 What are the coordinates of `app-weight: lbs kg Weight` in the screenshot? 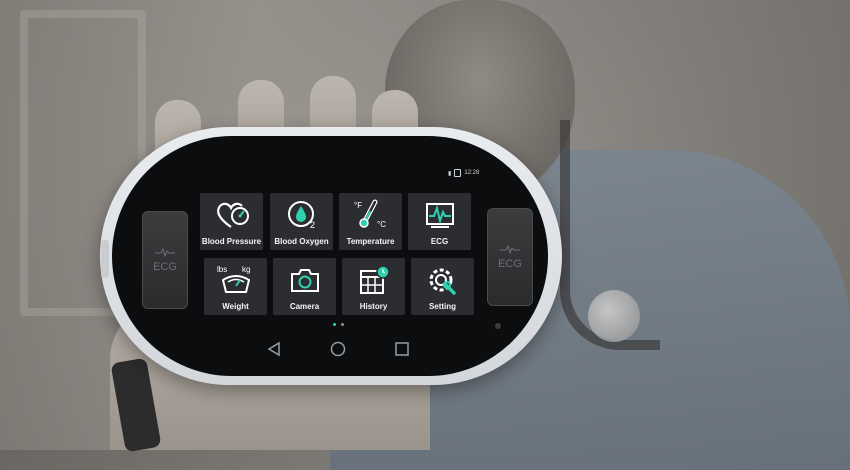 It's located at (235, 286).